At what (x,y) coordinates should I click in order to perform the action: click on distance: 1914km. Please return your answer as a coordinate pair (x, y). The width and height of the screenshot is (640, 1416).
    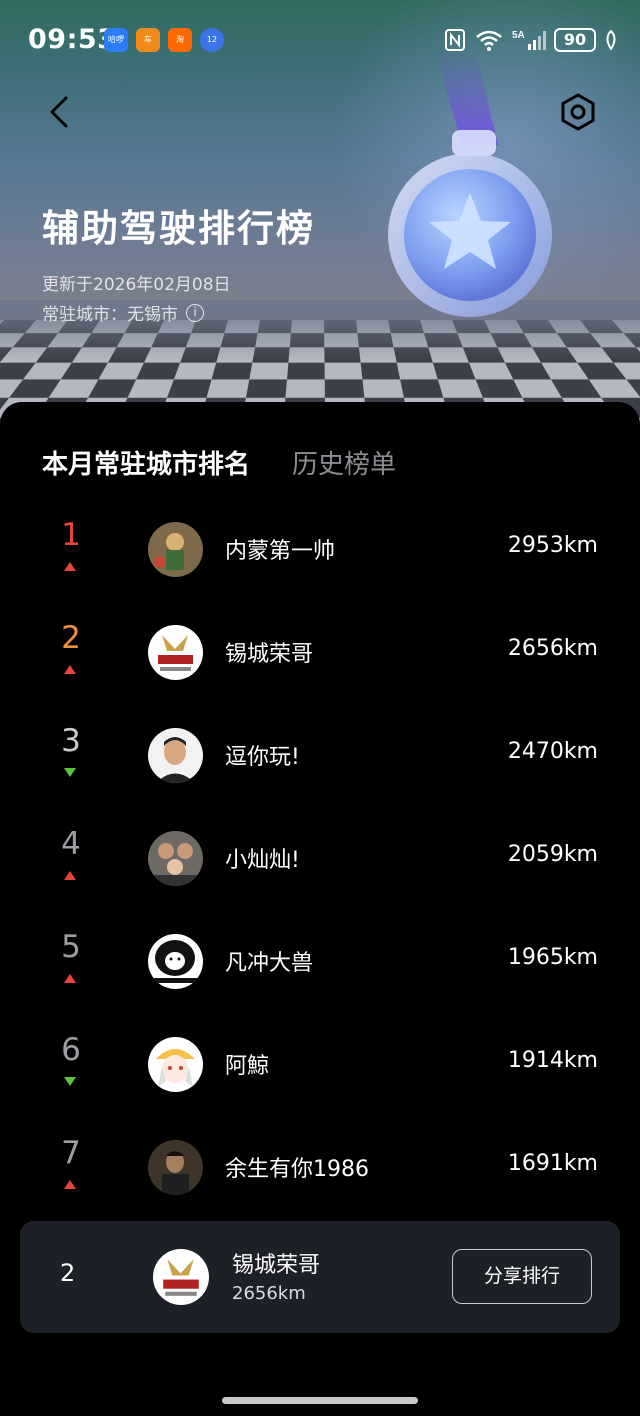
    Looking at the image, I should click on (552, 1060).